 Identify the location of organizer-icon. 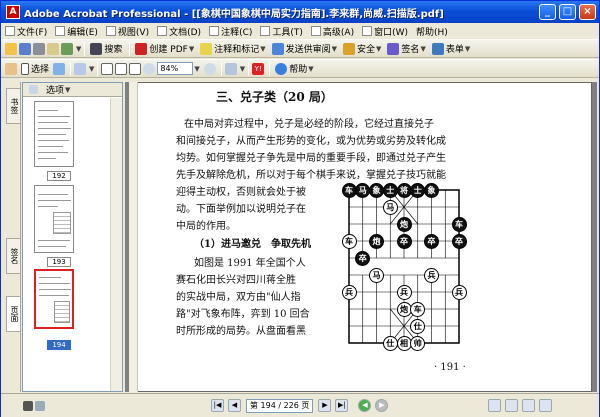
(67, 48).